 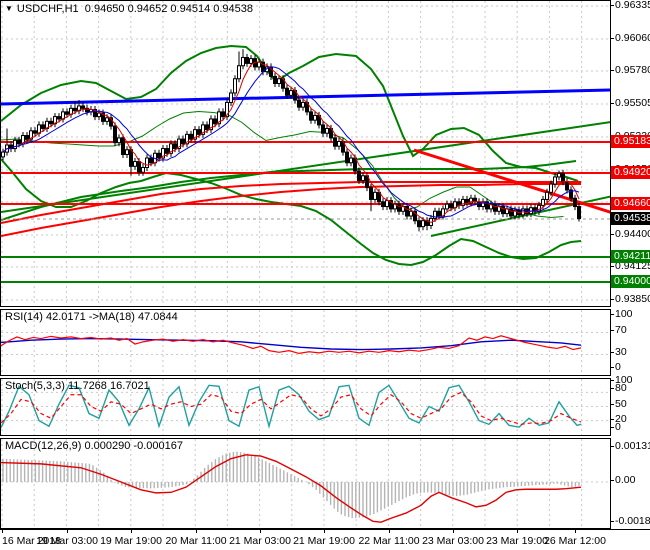 What do you see at coordinates (630, 281) in the screenshot?
I see `support-price-label: 0.94000` at bounding box center [630, 281].